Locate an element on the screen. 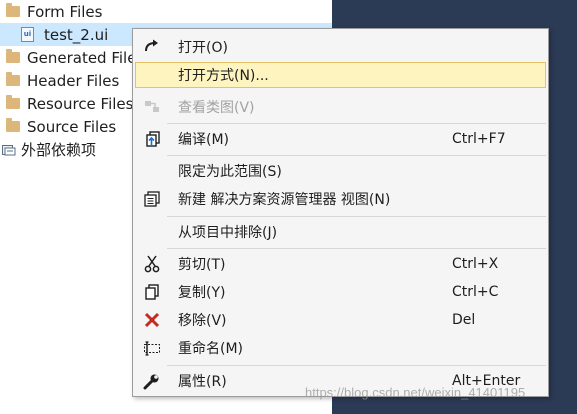 The image size is (577, 414). menu-item-exclude-from-project: 从项目中排除(J) is located at coordinates (340, 232).